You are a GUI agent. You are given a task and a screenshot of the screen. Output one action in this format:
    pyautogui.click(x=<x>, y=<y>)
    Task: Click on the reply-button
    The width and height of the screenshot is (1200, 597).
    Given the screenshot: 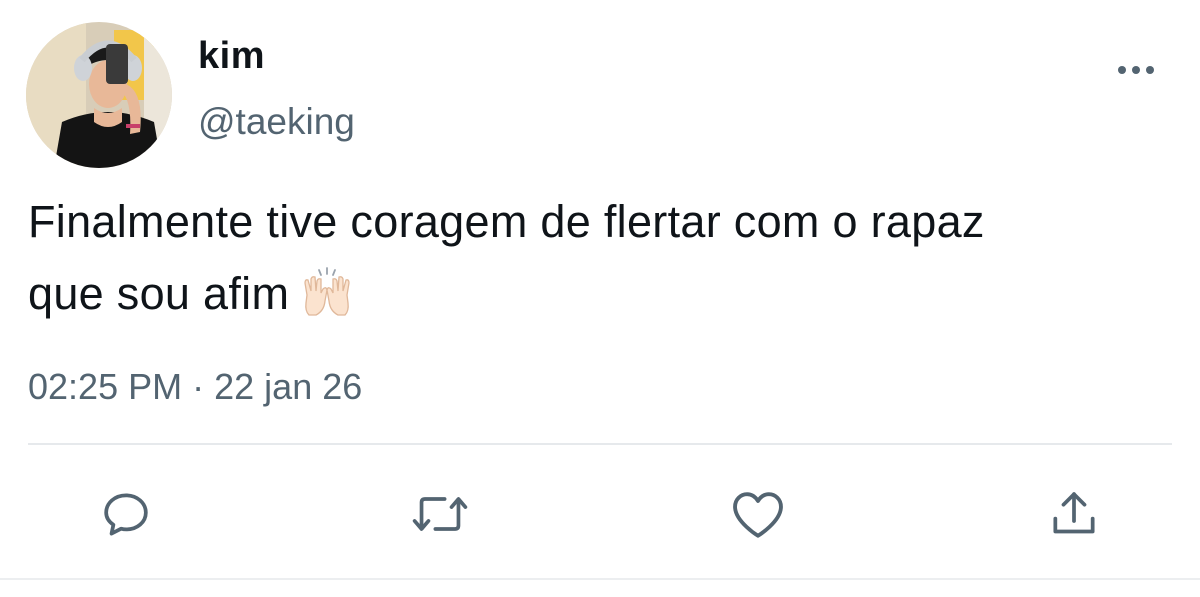 What is the action you would take?
    pyautogui.click(x=126, y=514)
    